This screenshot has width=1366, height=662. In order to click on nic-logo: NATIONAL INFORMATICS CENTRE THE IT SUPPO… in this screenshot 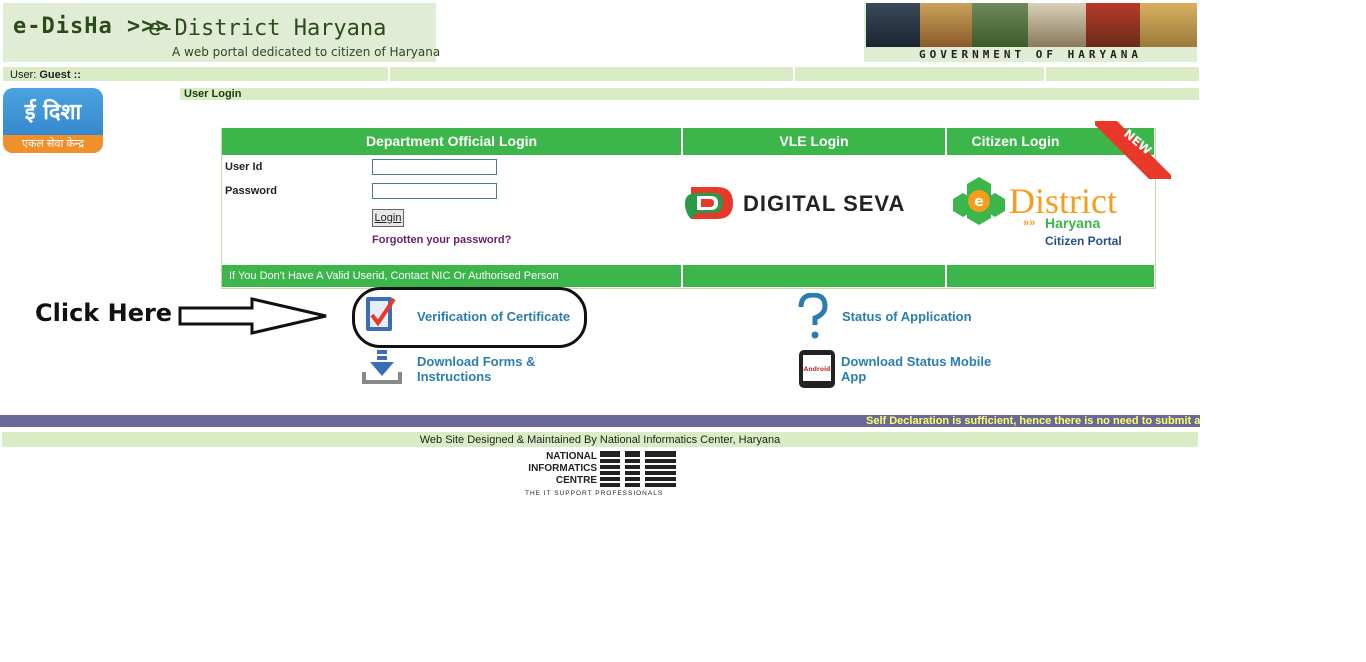, I will do `click(601, 474)`.